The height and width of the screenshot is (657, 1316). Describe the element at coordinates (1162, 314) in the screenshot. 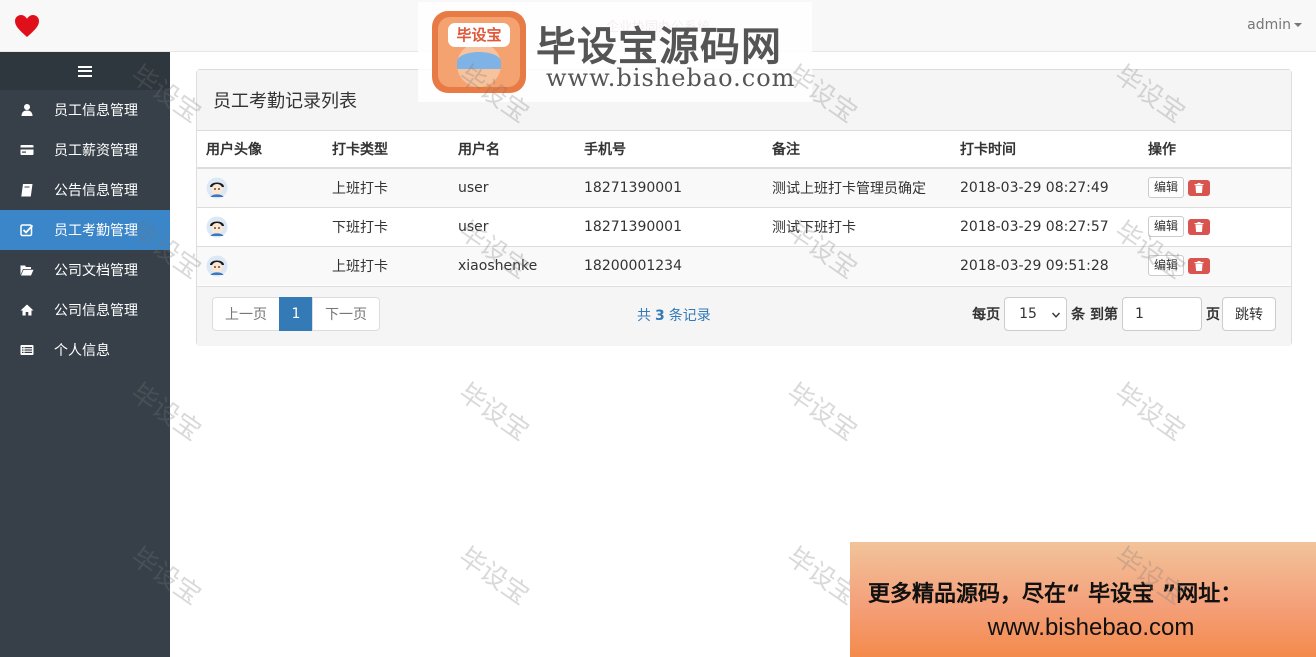

I see `goto-page-input: 1` at that location.